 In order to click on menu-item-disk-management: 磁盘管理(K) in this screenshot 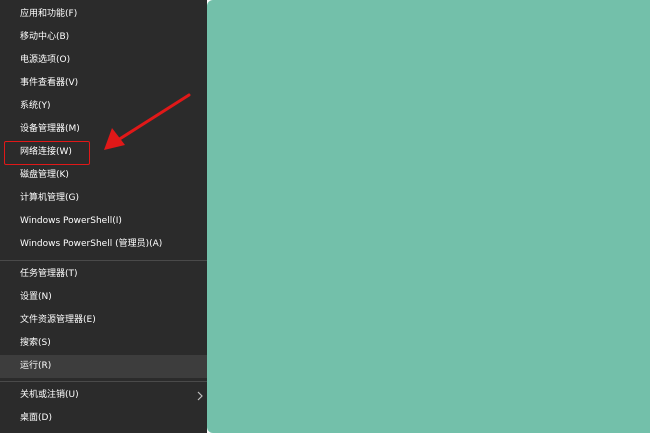, I will do `click(103, 175)`.